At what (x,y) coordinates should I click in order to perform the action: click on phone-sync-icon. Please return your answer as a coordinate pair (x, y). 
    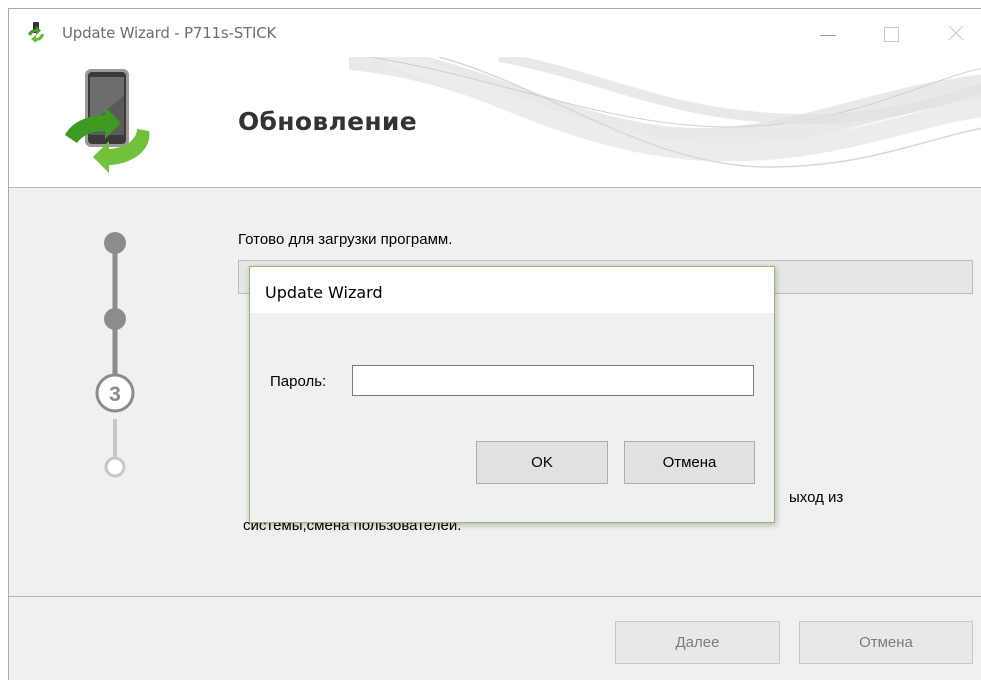
    Looking at the image, I should click on (107, 121).